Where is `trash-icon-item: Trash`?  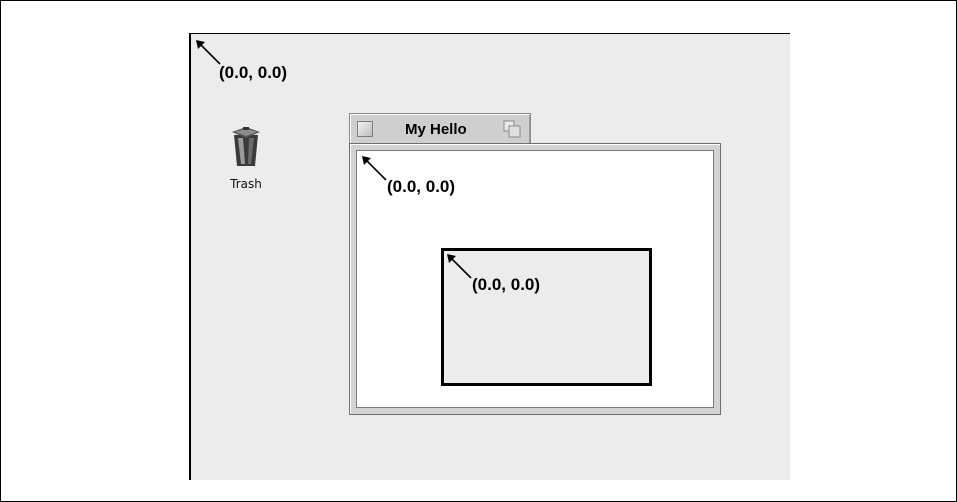
trash-icon-item: Trash is located at coordinates (246, 166).